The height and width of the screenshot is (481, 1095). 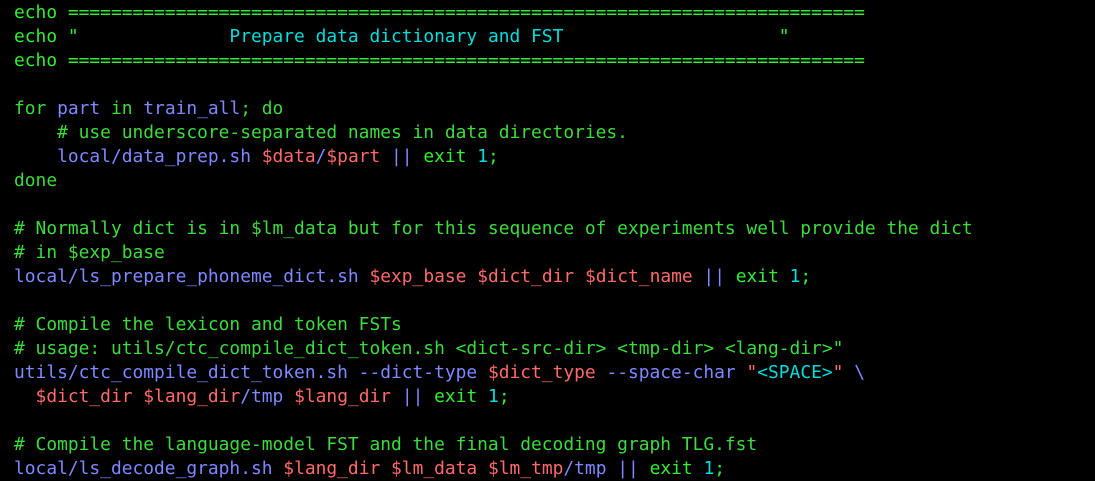 What do you see at coordinates (541, 372) in the screenshot?
I see `code-token: $dict_type` at bounding box center [541, 372].